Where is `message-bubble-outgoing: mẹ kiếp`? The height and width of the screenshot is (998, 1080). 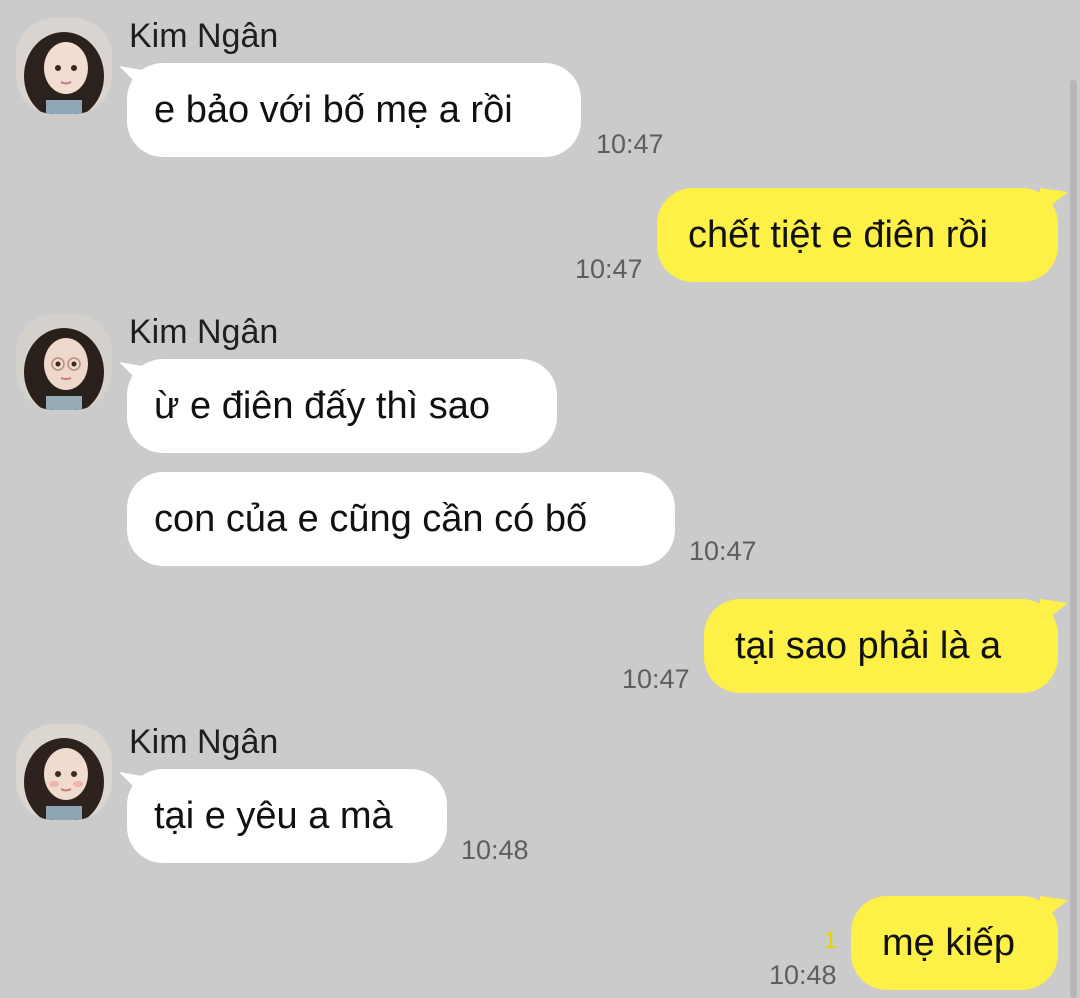 message-bubble-outgoing: mẹ kiếp is located at coordinates (954, 943).